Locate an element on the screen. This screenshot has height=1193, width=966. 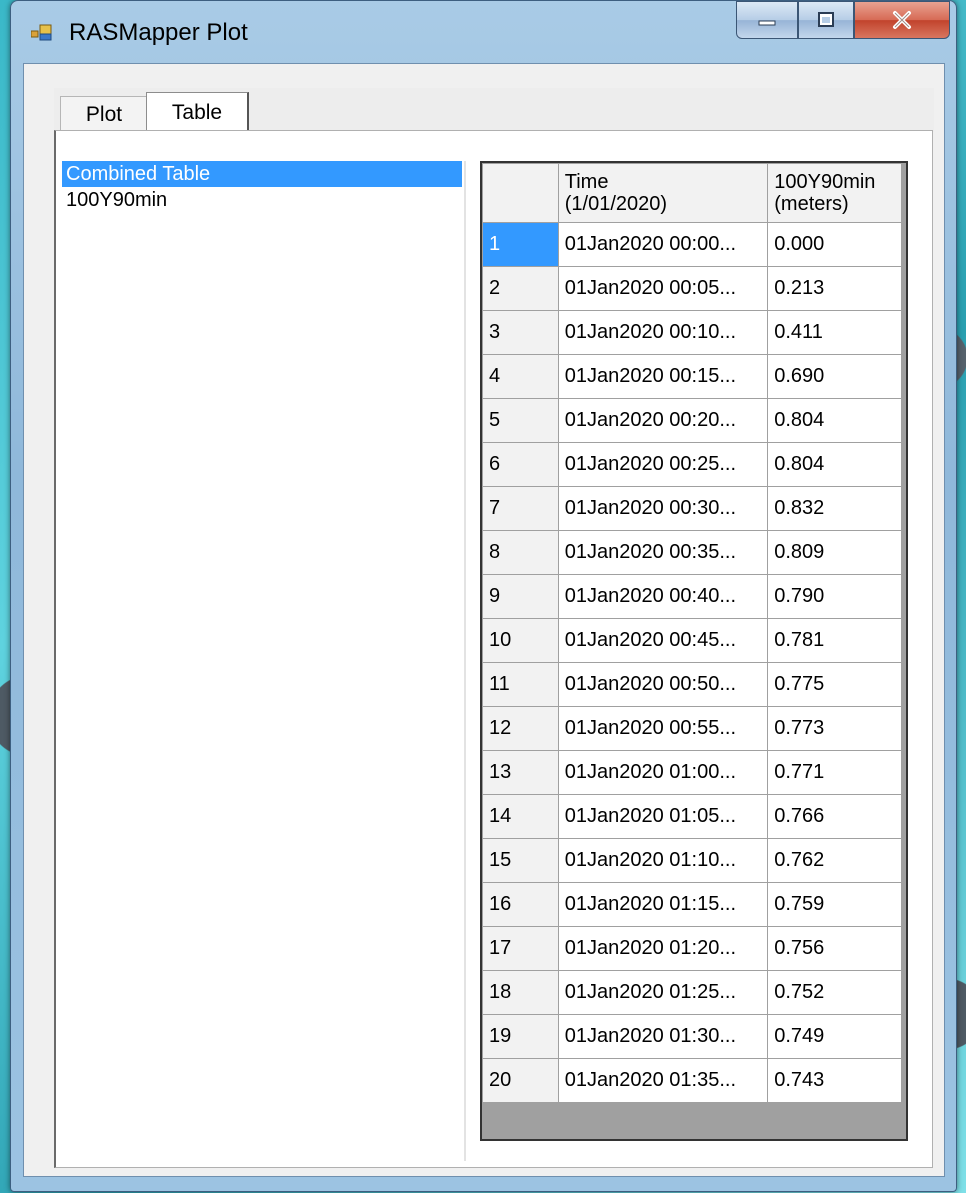
window-title: RASMapper Plot is located at coordinates (158, 32).